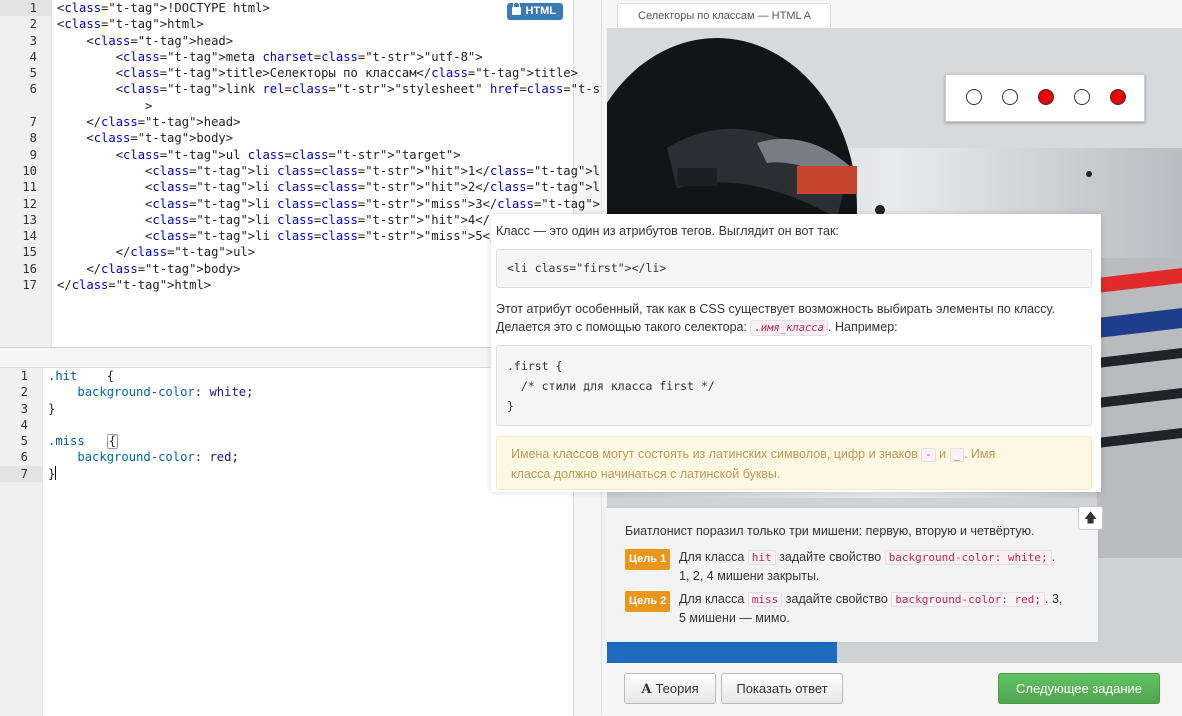 Image resolution: width=1182 pixels, height=716 pixels. What do you see at coordinates (510, 406) in the screenshot?
I see `code2-line-3: }` at bounding box center [510, 406].